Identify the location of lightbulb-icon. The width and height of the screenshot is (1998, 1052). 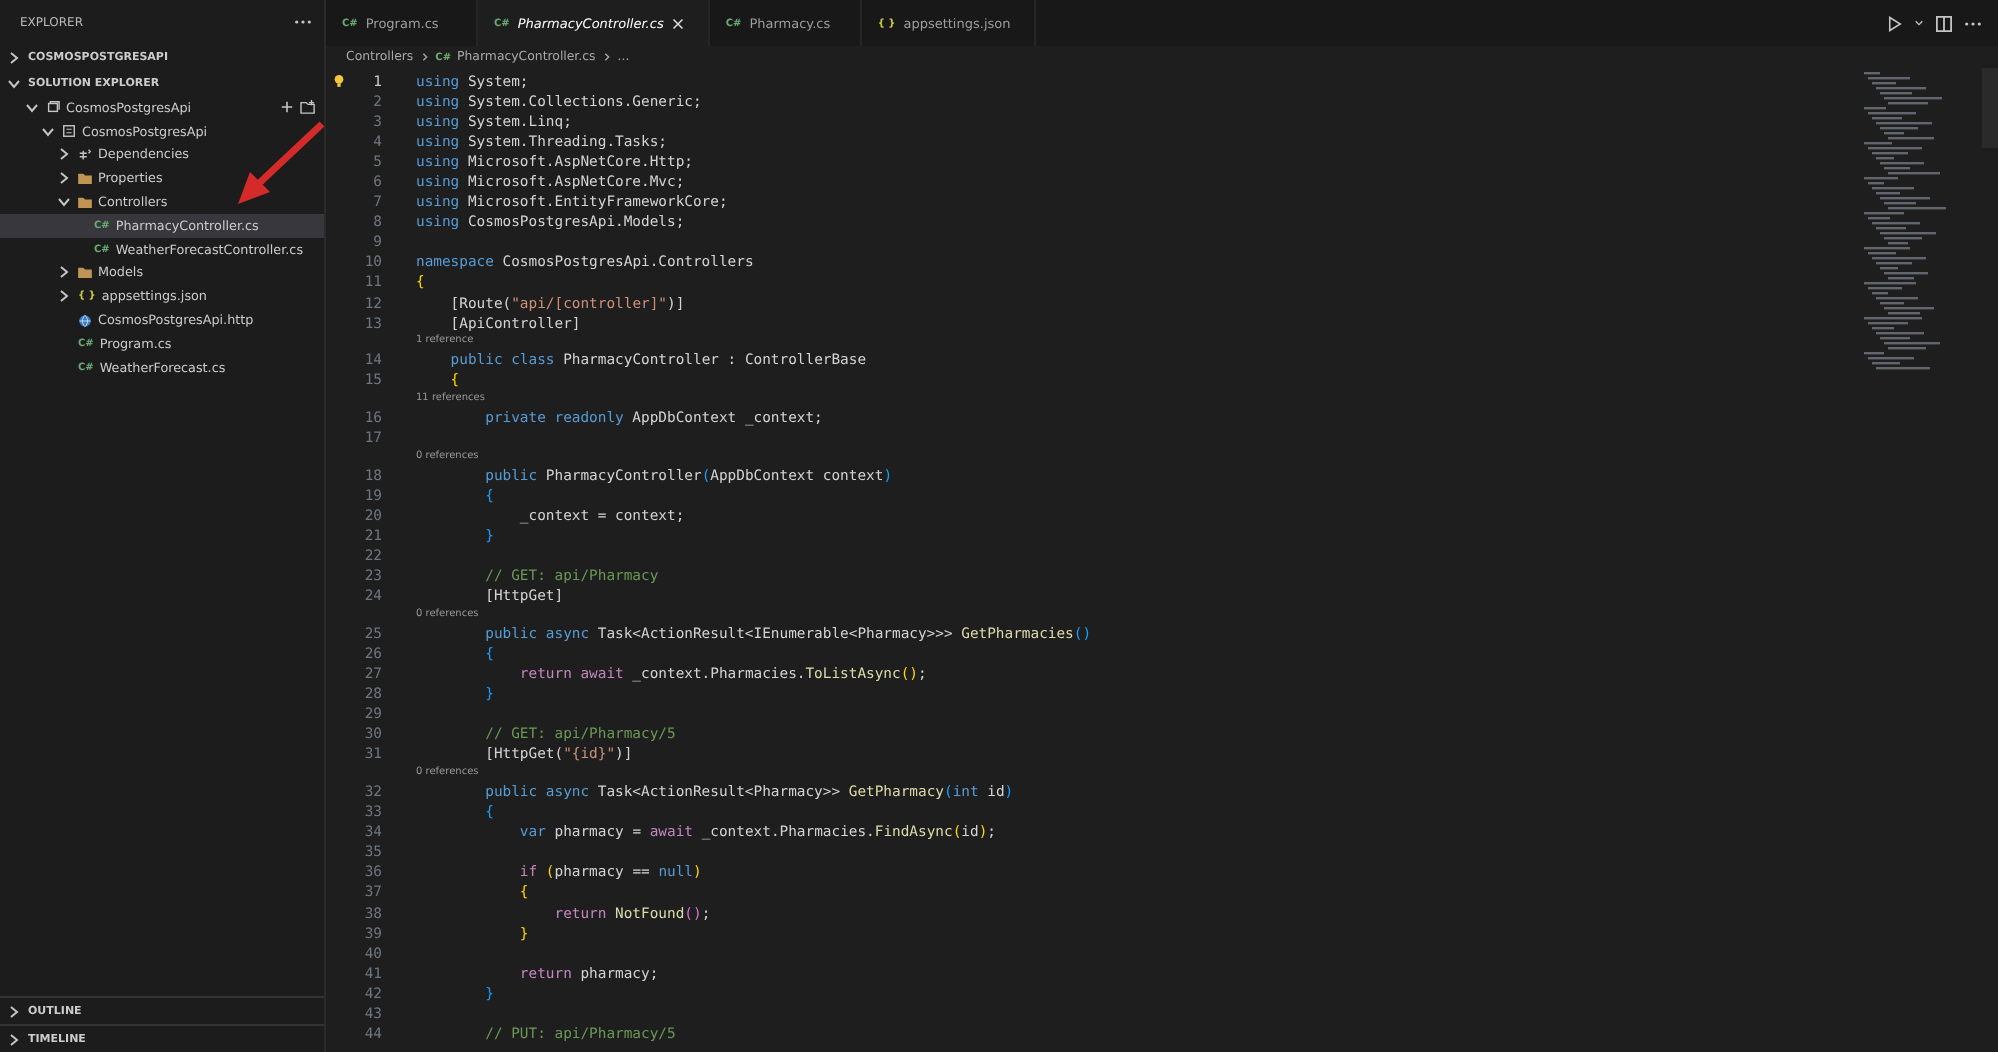
(338, 80).